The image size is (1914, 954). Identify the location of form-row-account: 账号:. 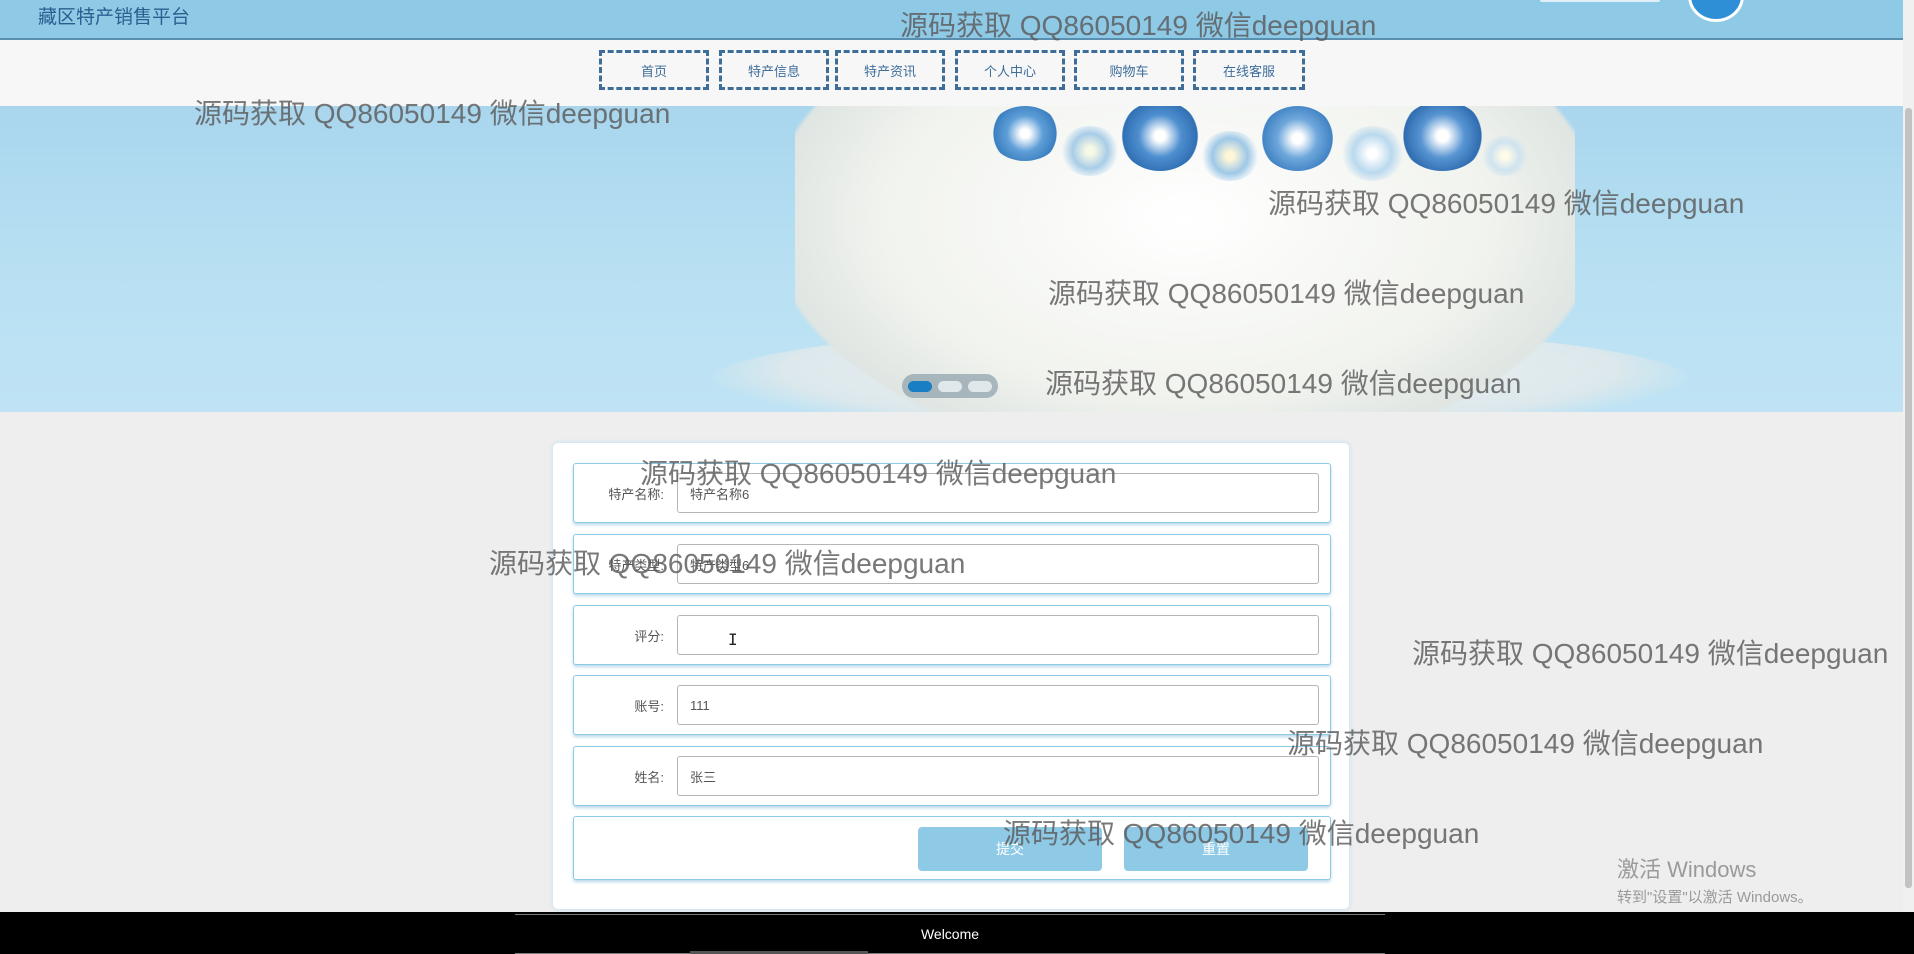
(952, 705).